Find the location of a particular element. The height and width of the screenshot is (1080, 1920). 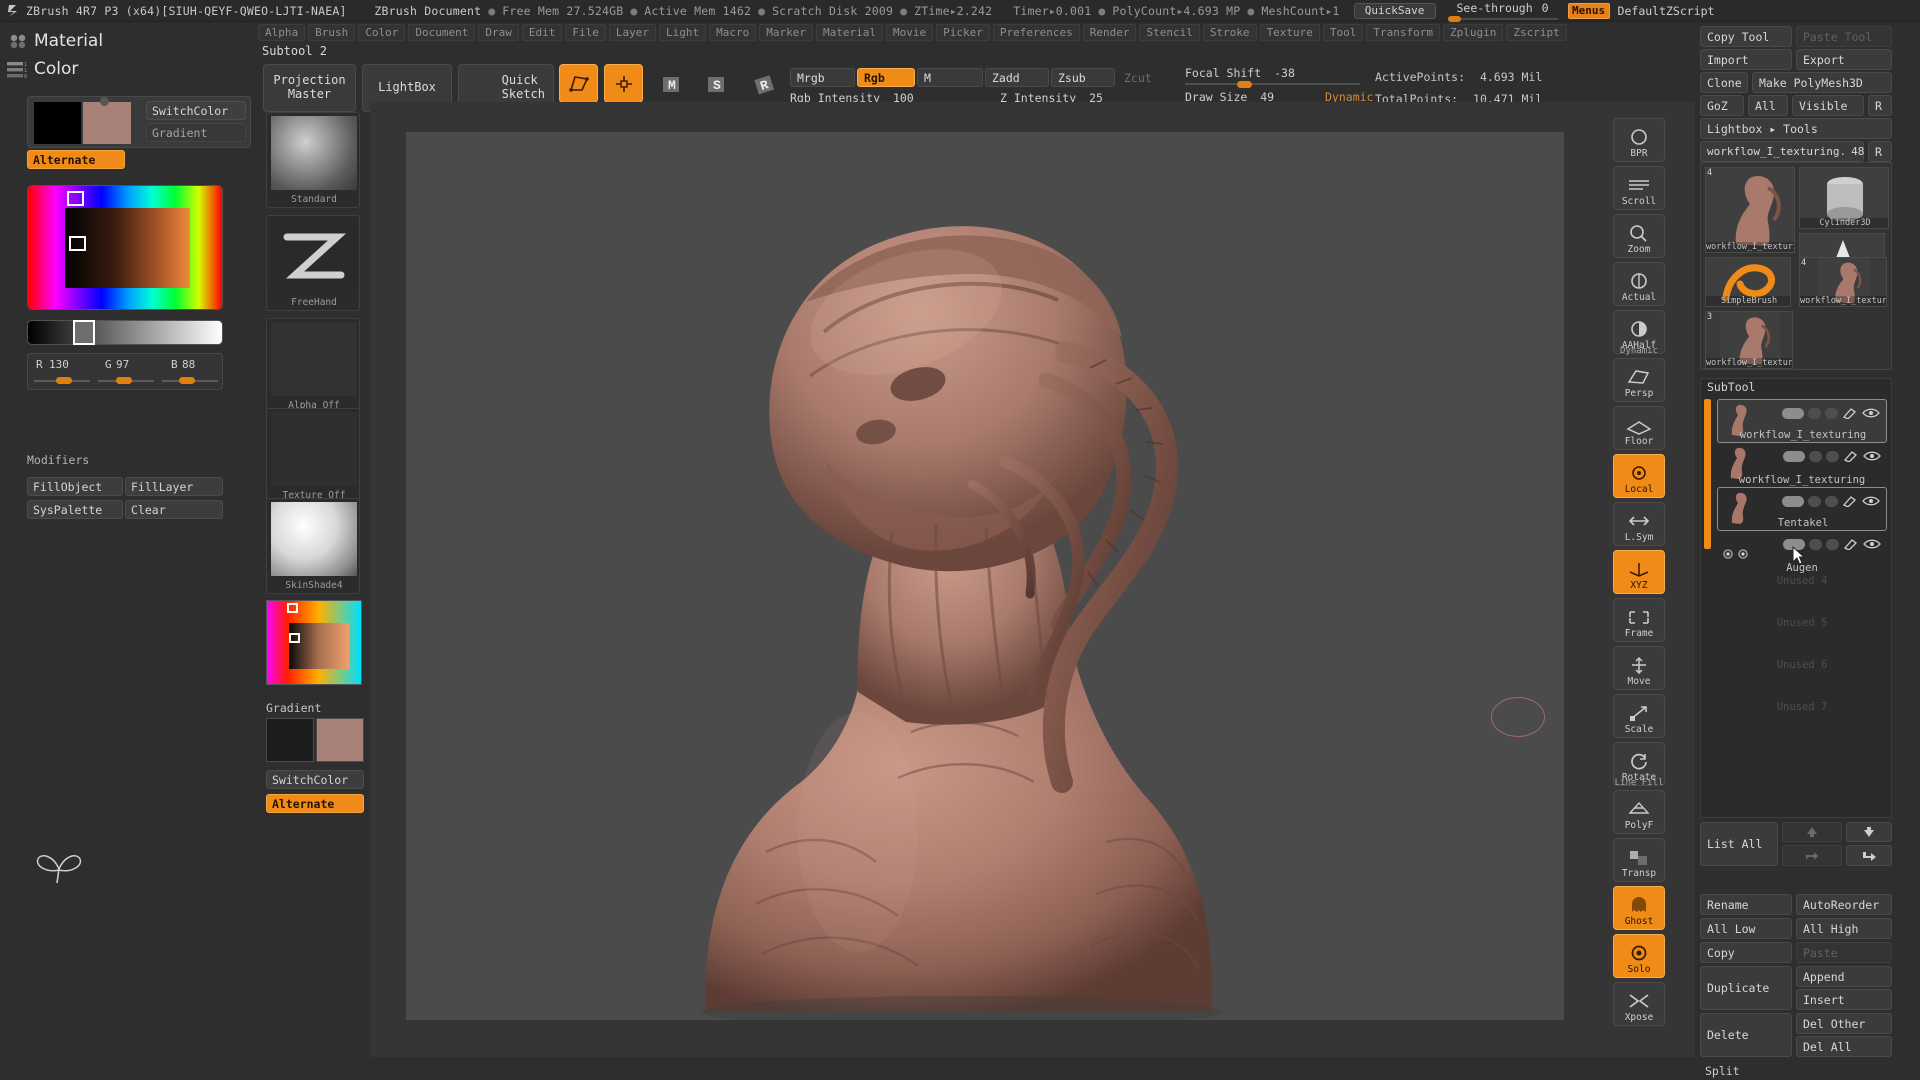

lightbox-tools-button: Lightbox ▸ Tools is located at coordinates (1796, 128).